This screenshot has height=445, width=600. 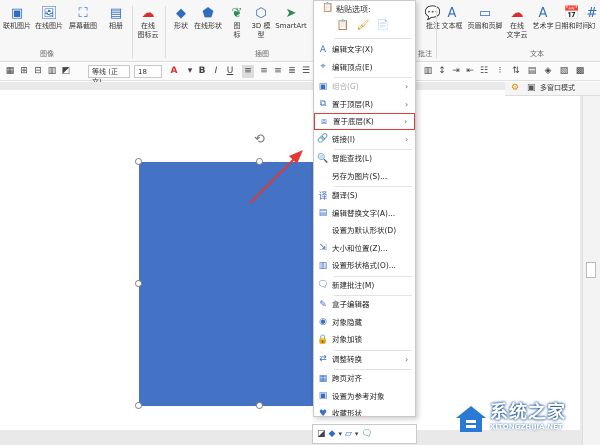 I want to click on fill-dropdown-icon: ▾, so click(x=340, y=434).